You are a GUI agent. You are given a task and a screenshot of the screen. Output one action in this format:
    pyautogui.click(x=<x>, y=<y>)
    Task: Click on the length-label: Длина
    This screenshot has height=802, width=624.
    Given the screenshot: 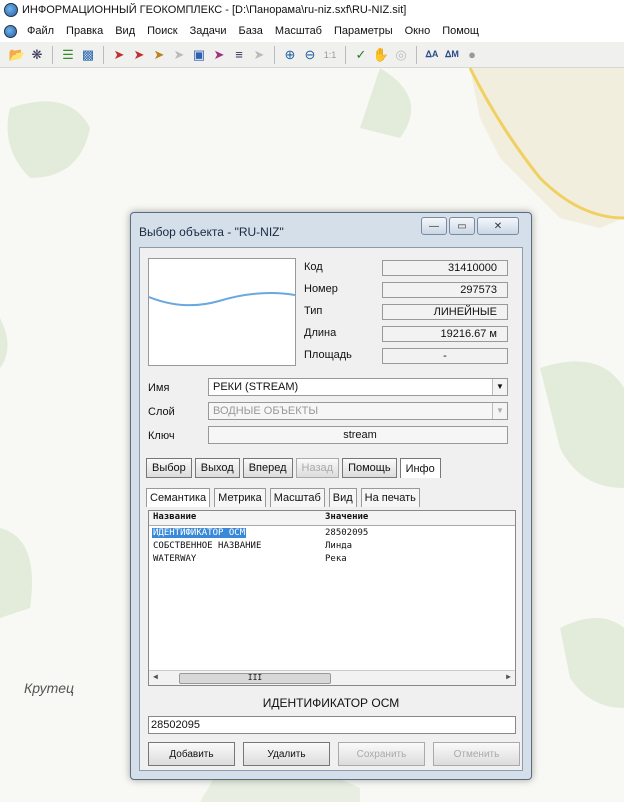 What is the action you would take?
    pyautogui.click(x=320, y=333)
    